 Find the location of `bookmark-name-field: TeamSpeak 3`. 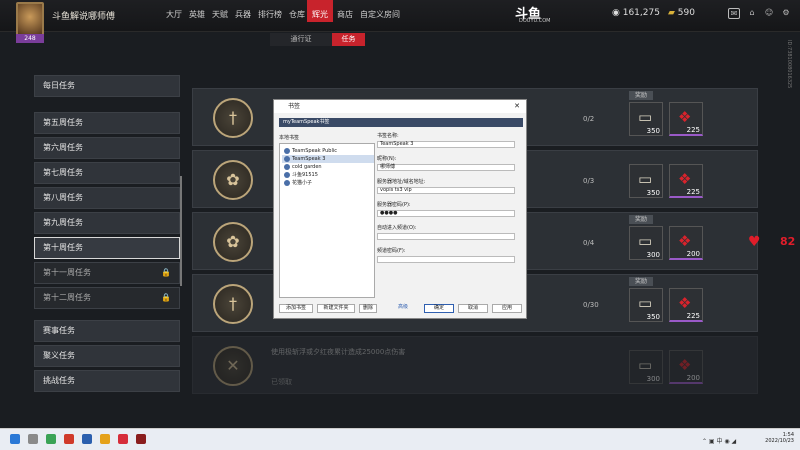

bookmark-name-field: TeamSpeak 3 is located at coordinates (446, 144).